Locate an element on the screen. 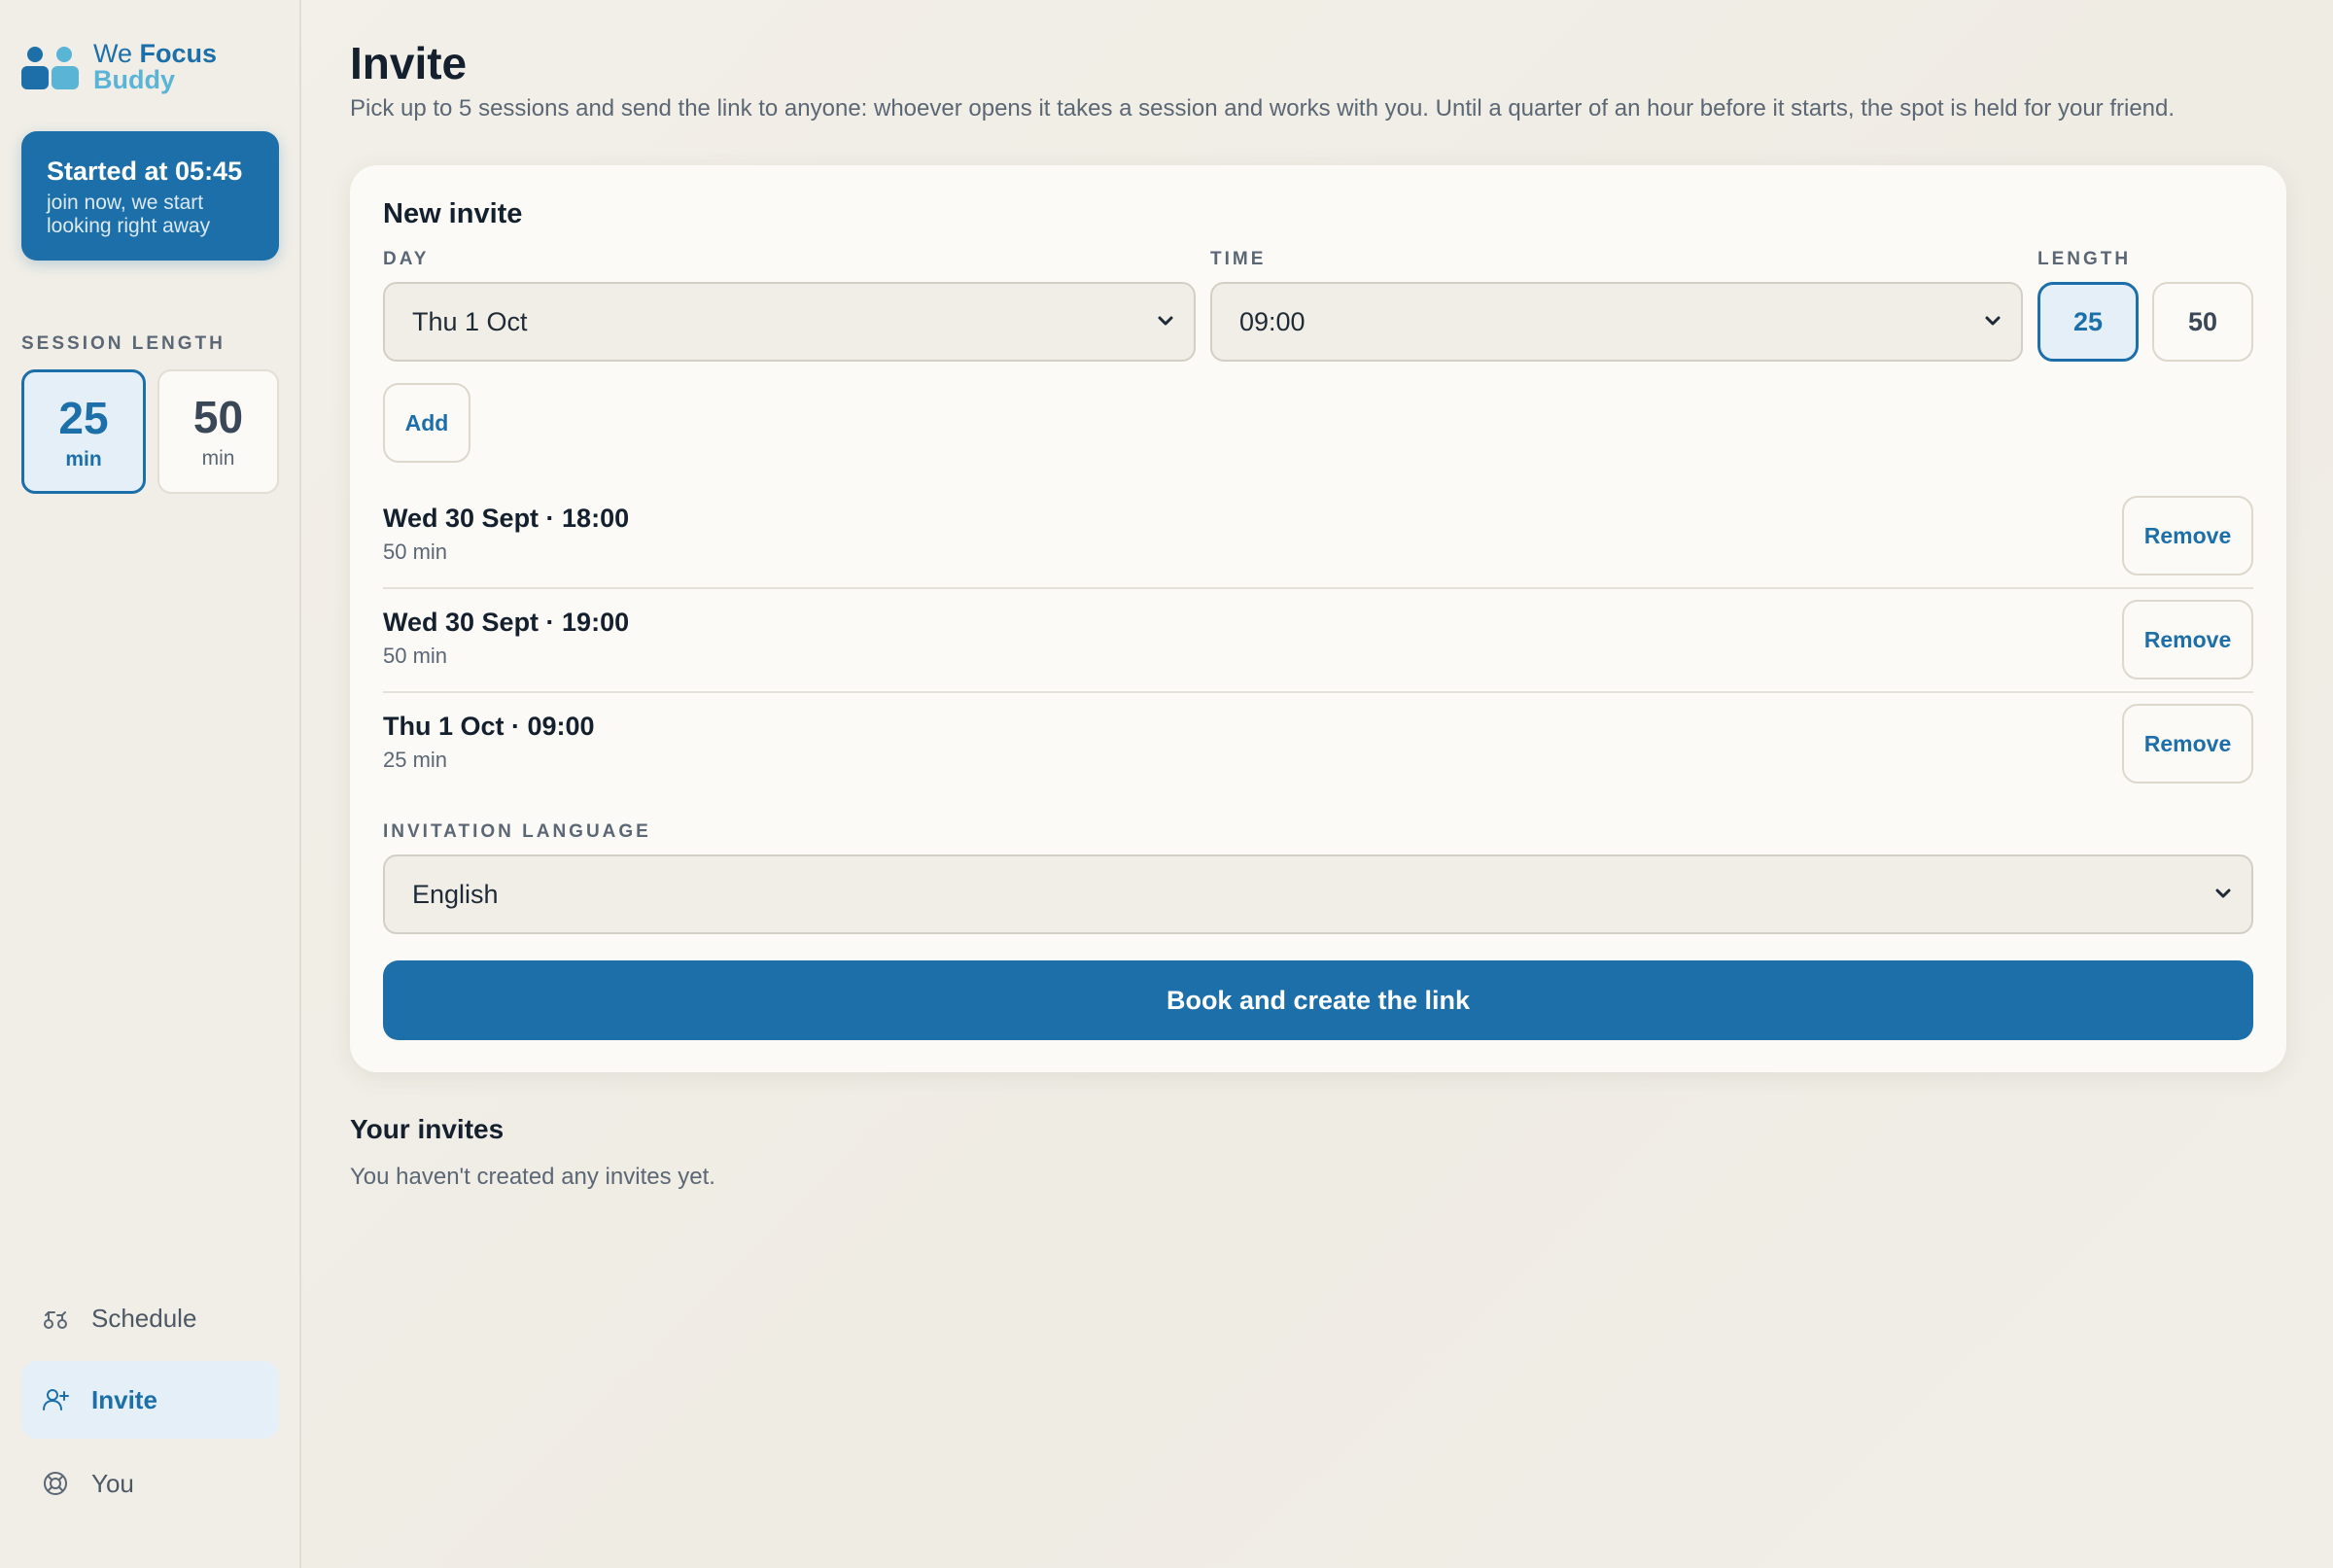 The image size is (2333, 1568). session-when: Wed 30 Sept · 18:00 is located at coordinates (506, 518).